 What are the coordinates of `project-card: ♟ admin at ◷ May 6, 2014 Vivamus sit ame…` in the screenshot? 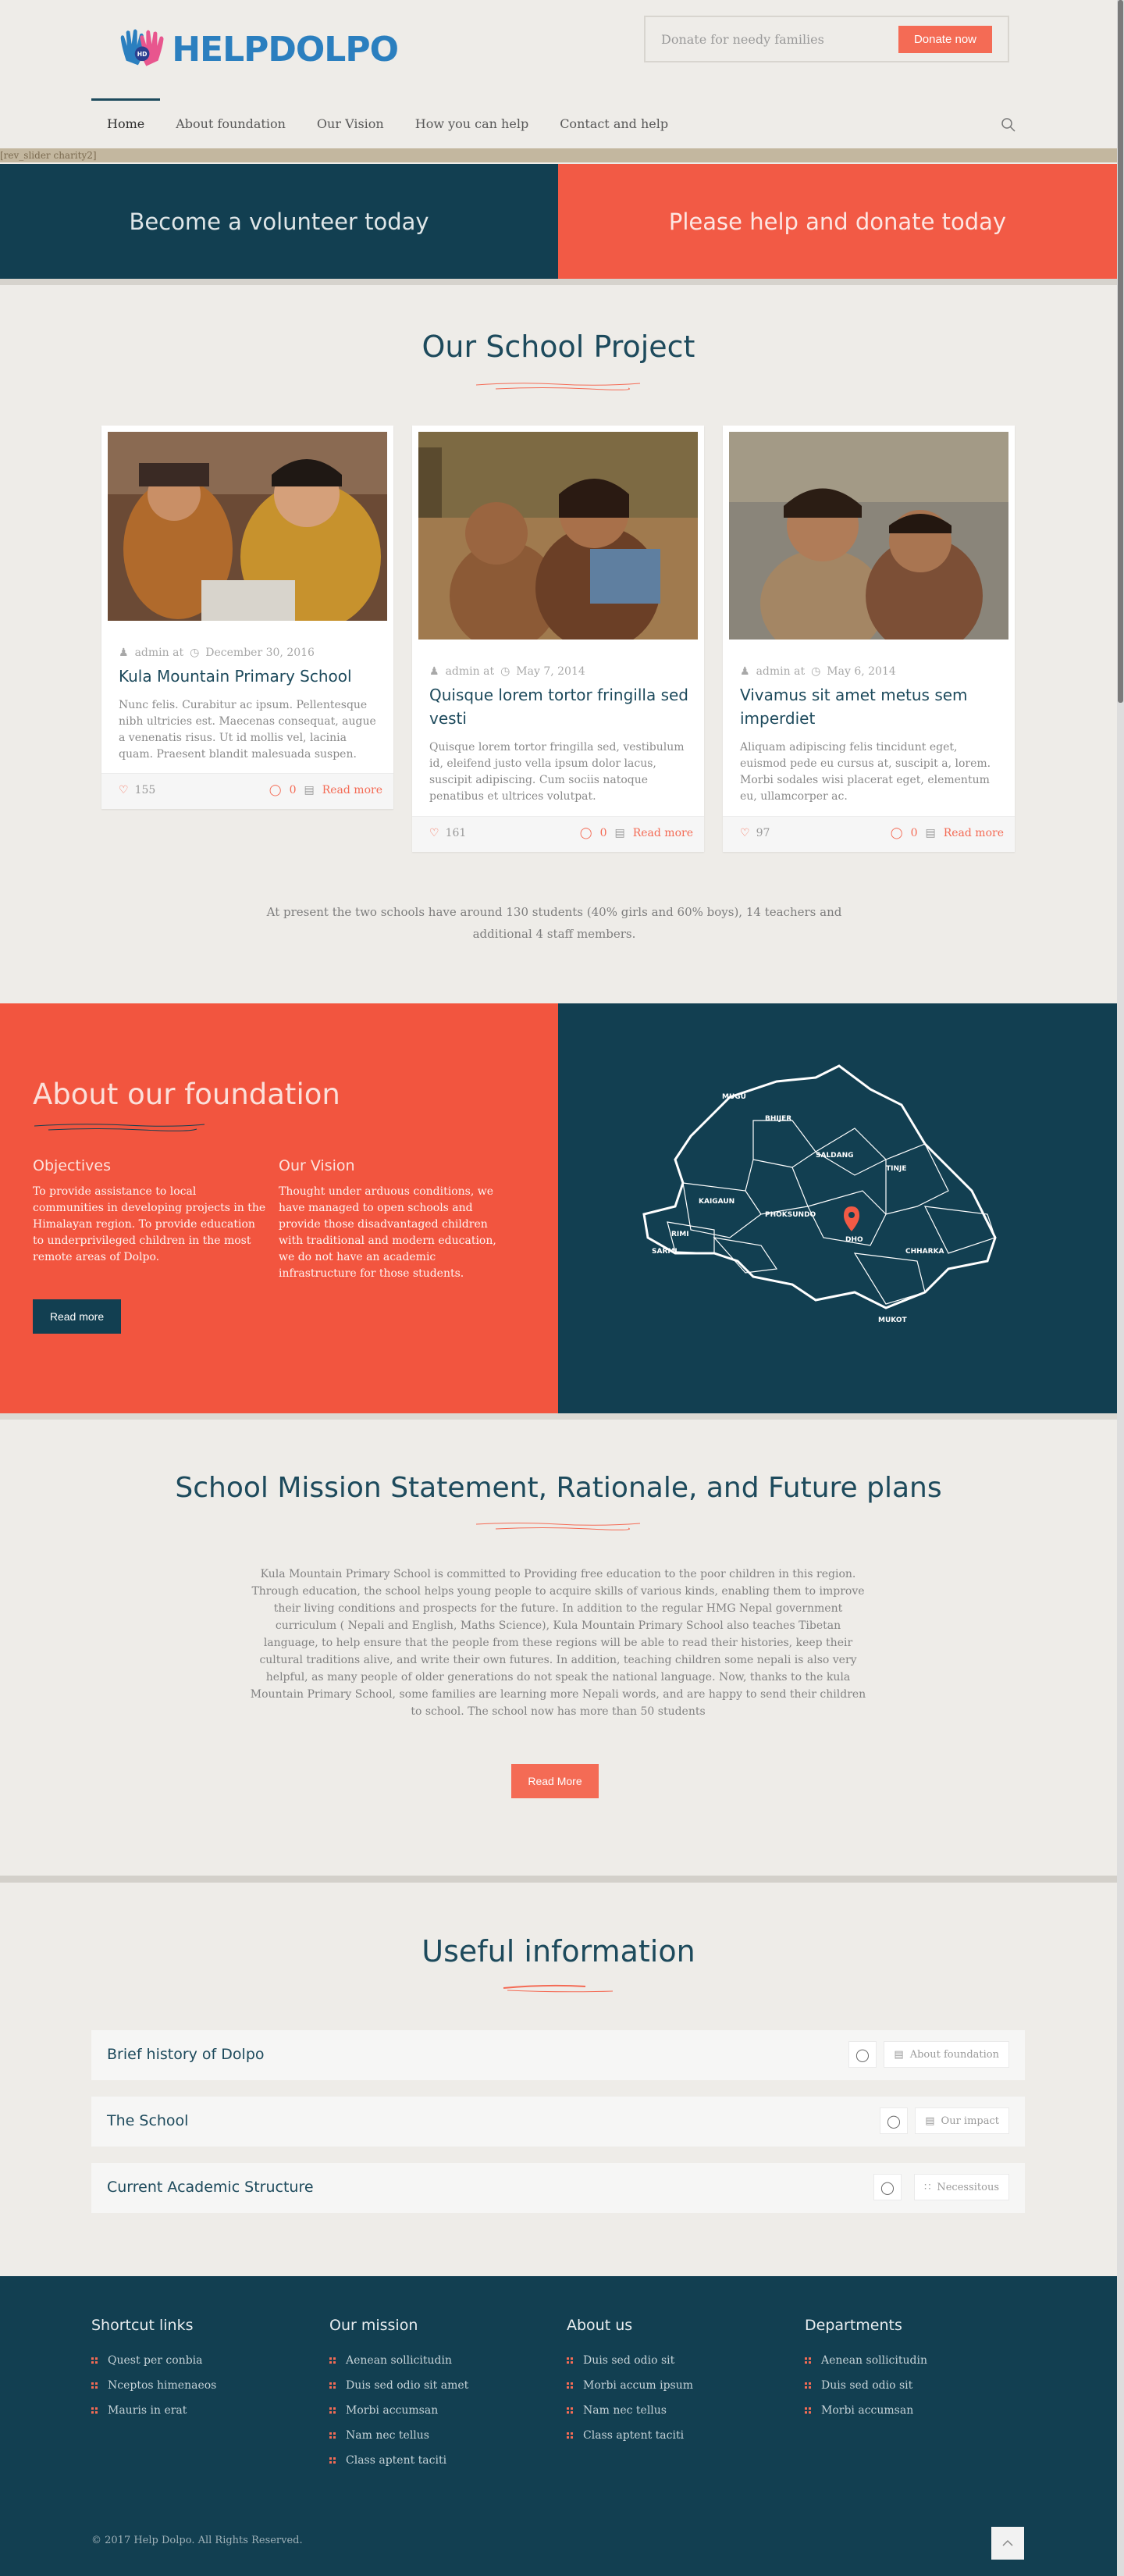 It's located at (869, 639).